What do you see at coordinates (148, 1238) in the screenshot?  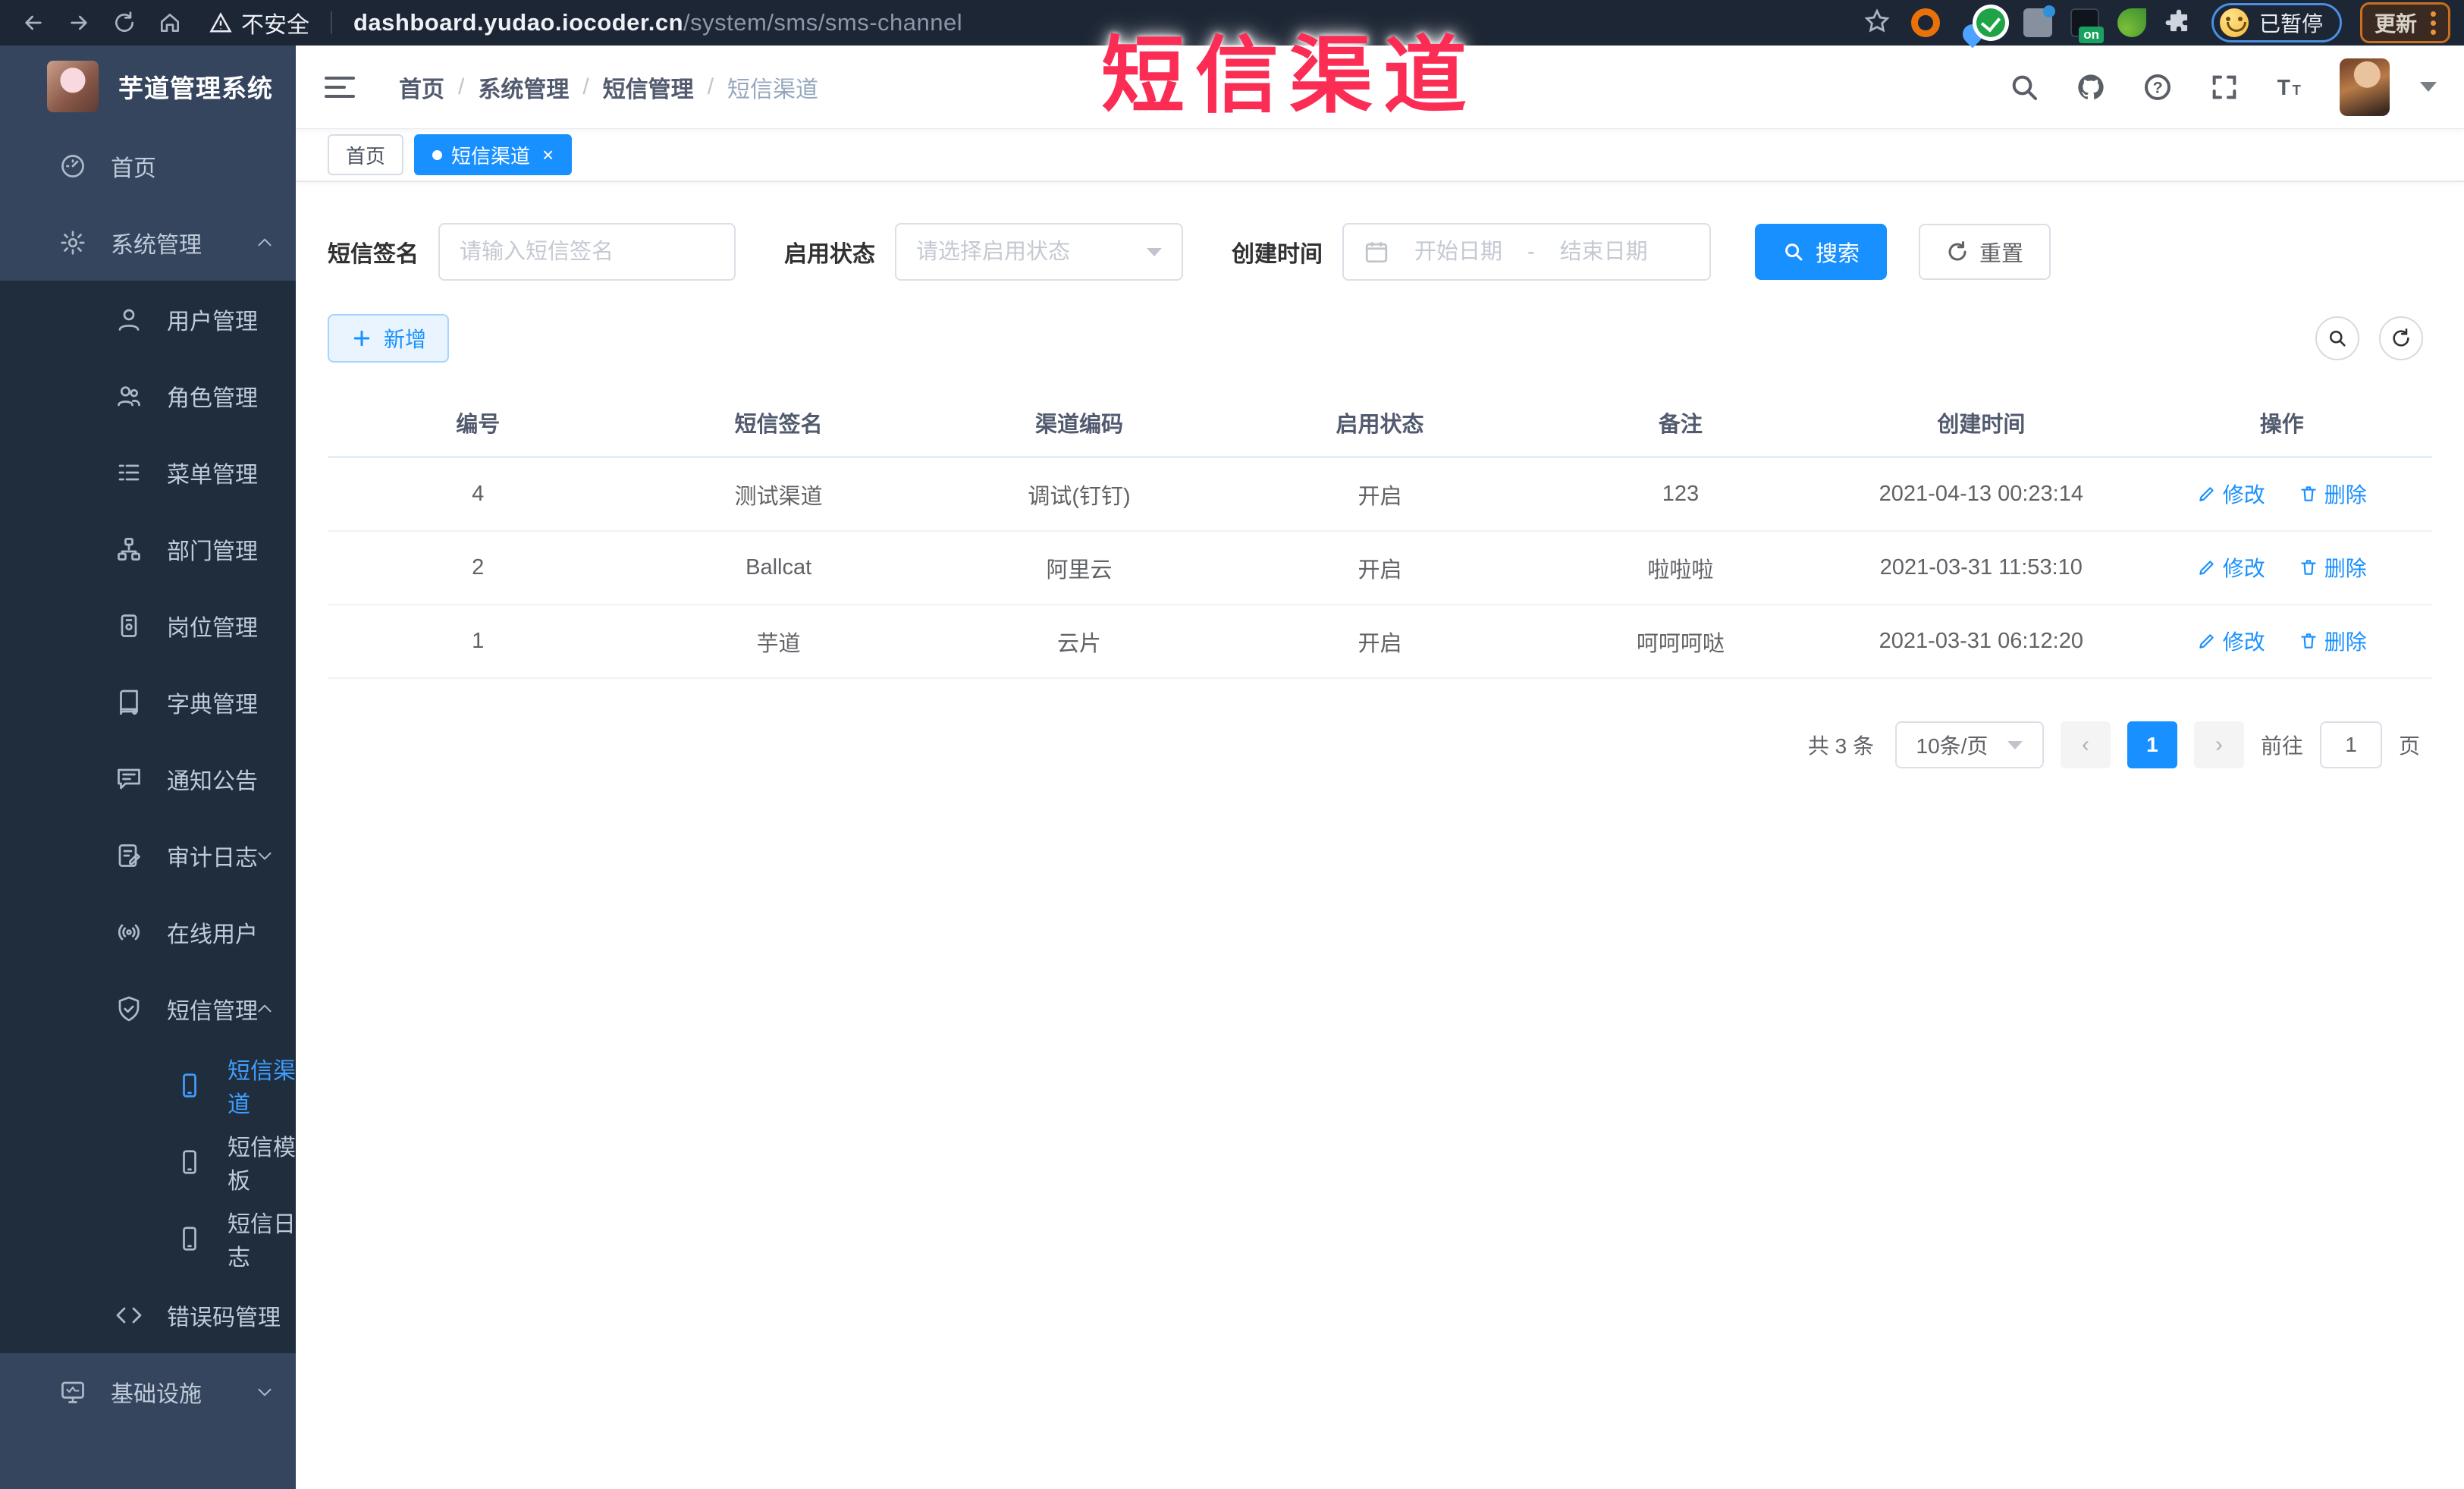 I see `sidebar-item-sms-log: 短信日志` at bounding box center [148, 1238].